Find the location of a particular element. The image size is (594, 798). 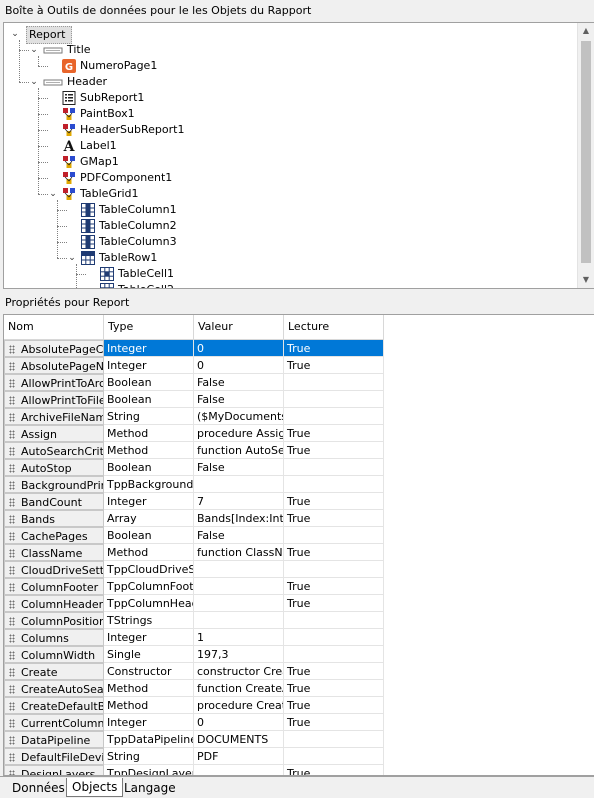

column-header-name: Nom is located at coordinates (54, 327).